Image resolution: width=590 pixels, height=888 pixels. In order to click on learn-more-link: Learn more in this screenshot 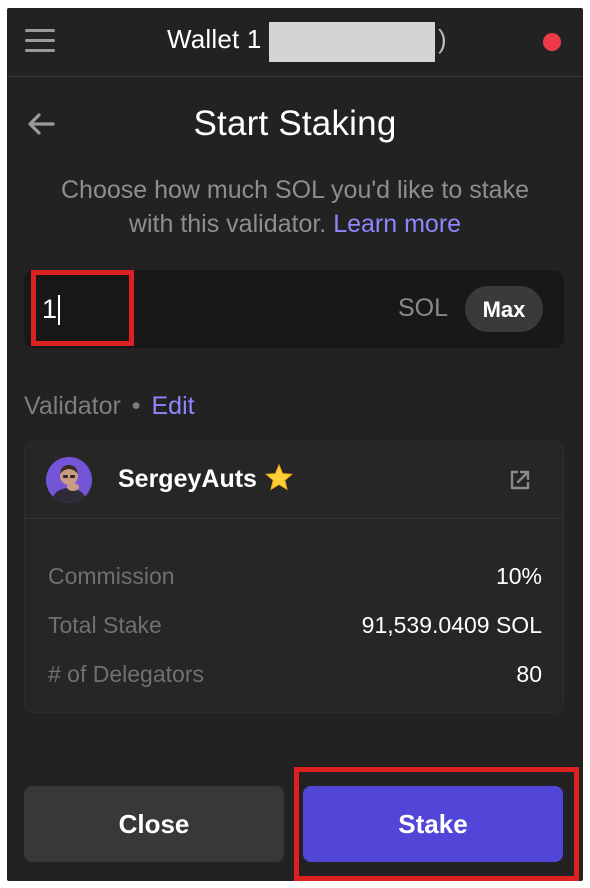, I will do `click(397, 224)`.